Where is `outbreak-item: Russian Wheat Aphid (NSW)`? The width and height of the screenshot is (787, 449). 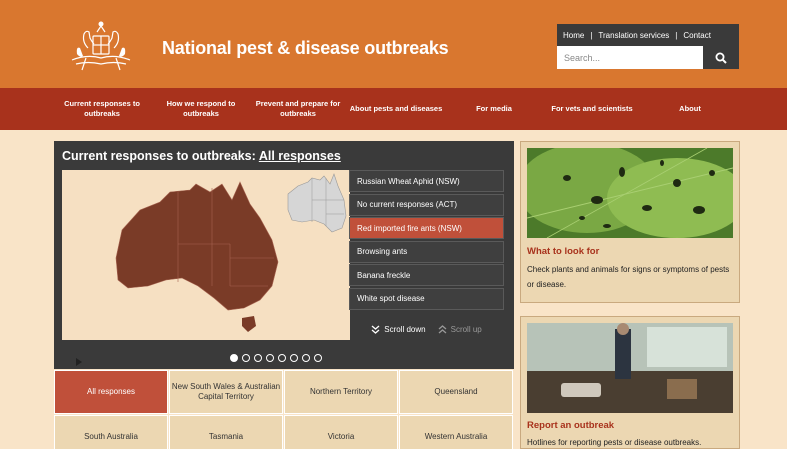 outbreak-item: Russian Wheat Aphid (NSW) is located at coordinates (426, 181).